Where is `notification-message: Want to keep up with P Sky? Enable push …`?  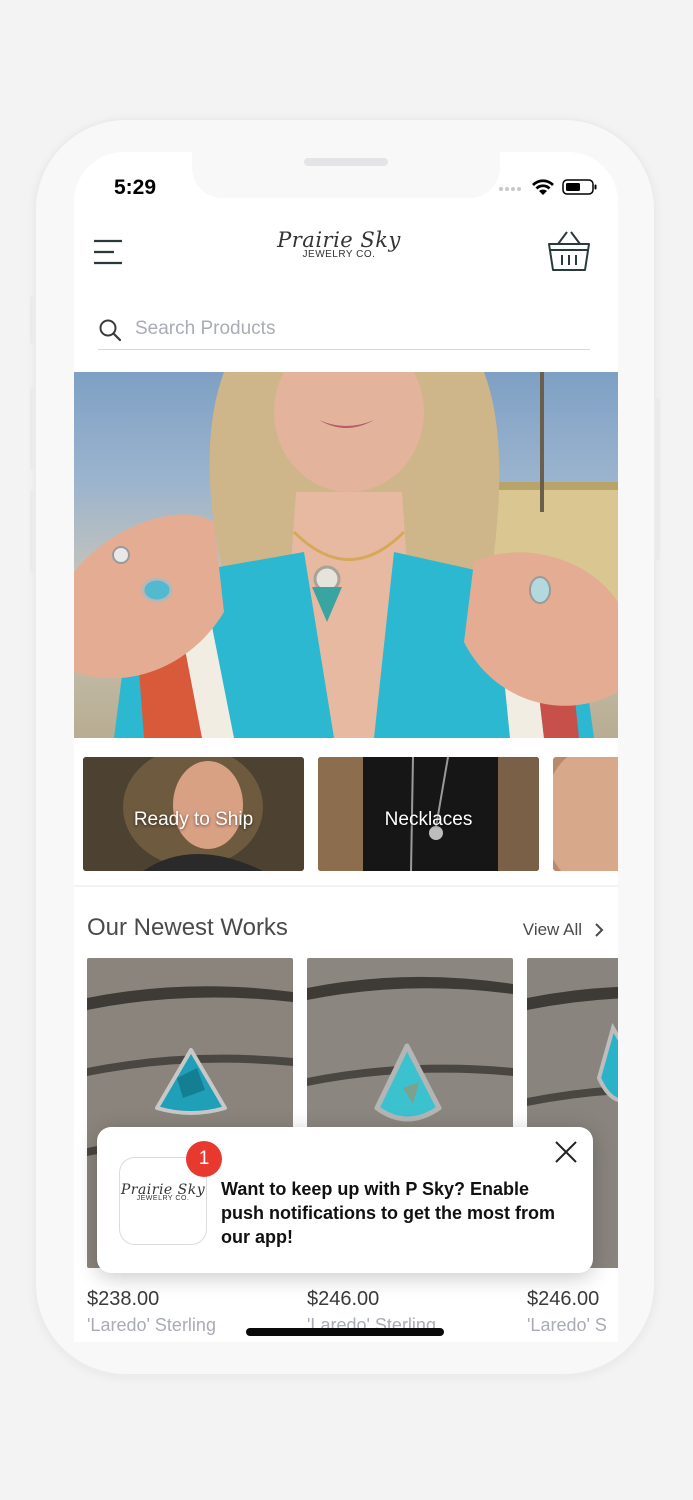 notification-message: Want to keep up with P Sky? Enable push … is located at coordinates (396, 1213).